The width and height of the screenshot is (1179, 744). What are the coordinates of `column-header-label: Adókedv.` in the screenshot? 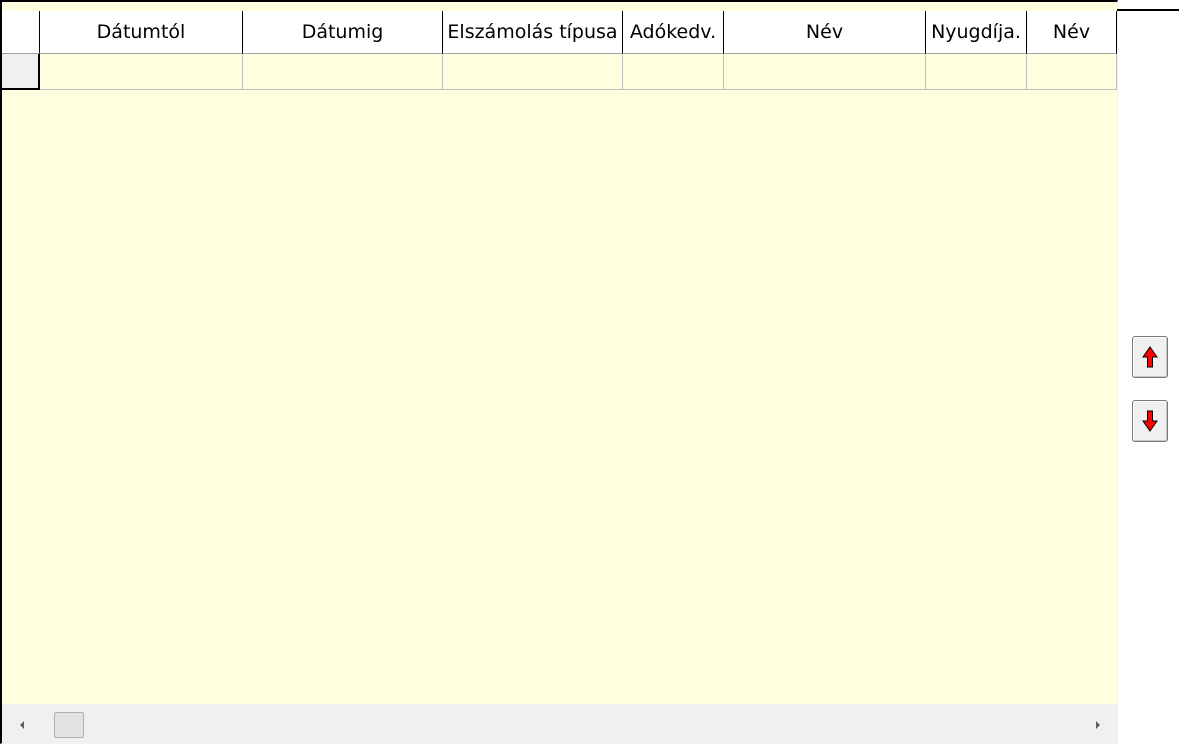 It's located at (673, 32).